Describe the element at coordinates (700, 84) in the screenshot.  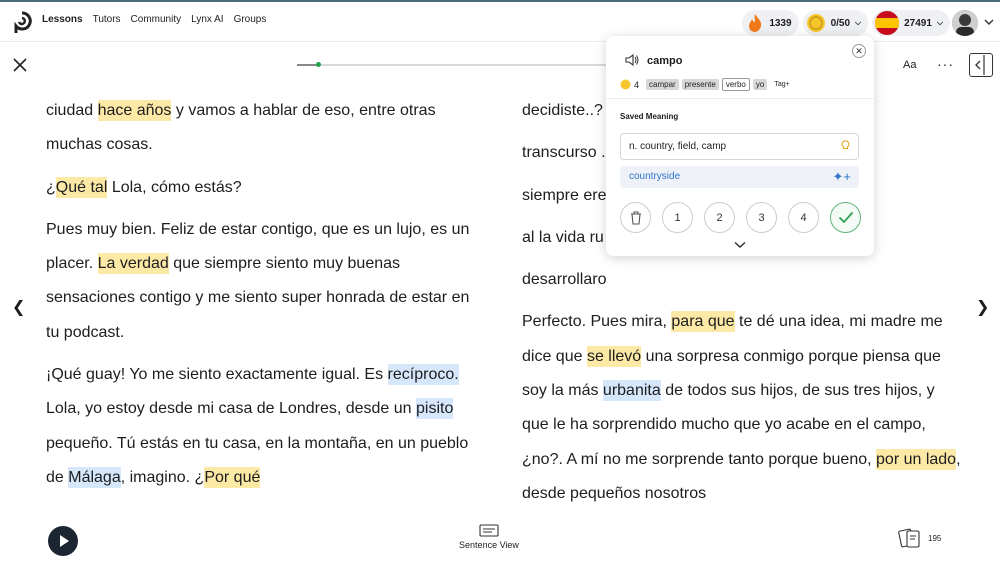
I see `tag-chip: presente` at that location.